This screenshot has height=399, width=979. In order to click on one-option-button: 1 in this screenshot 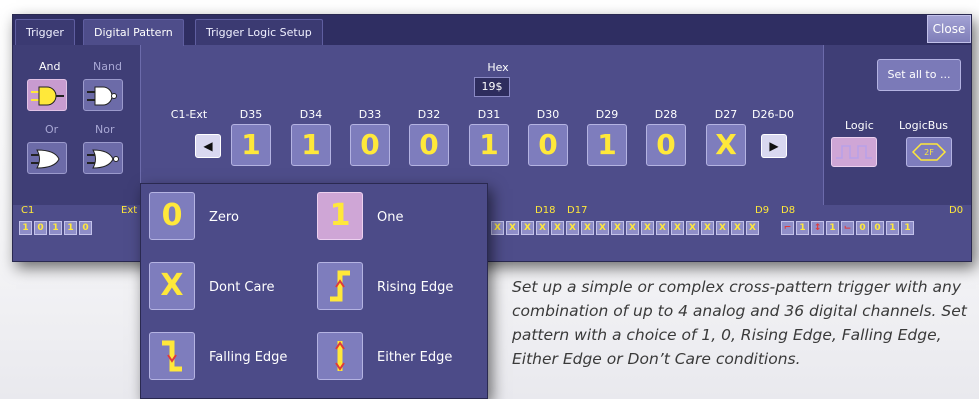, I will do `click(340, 216)`.